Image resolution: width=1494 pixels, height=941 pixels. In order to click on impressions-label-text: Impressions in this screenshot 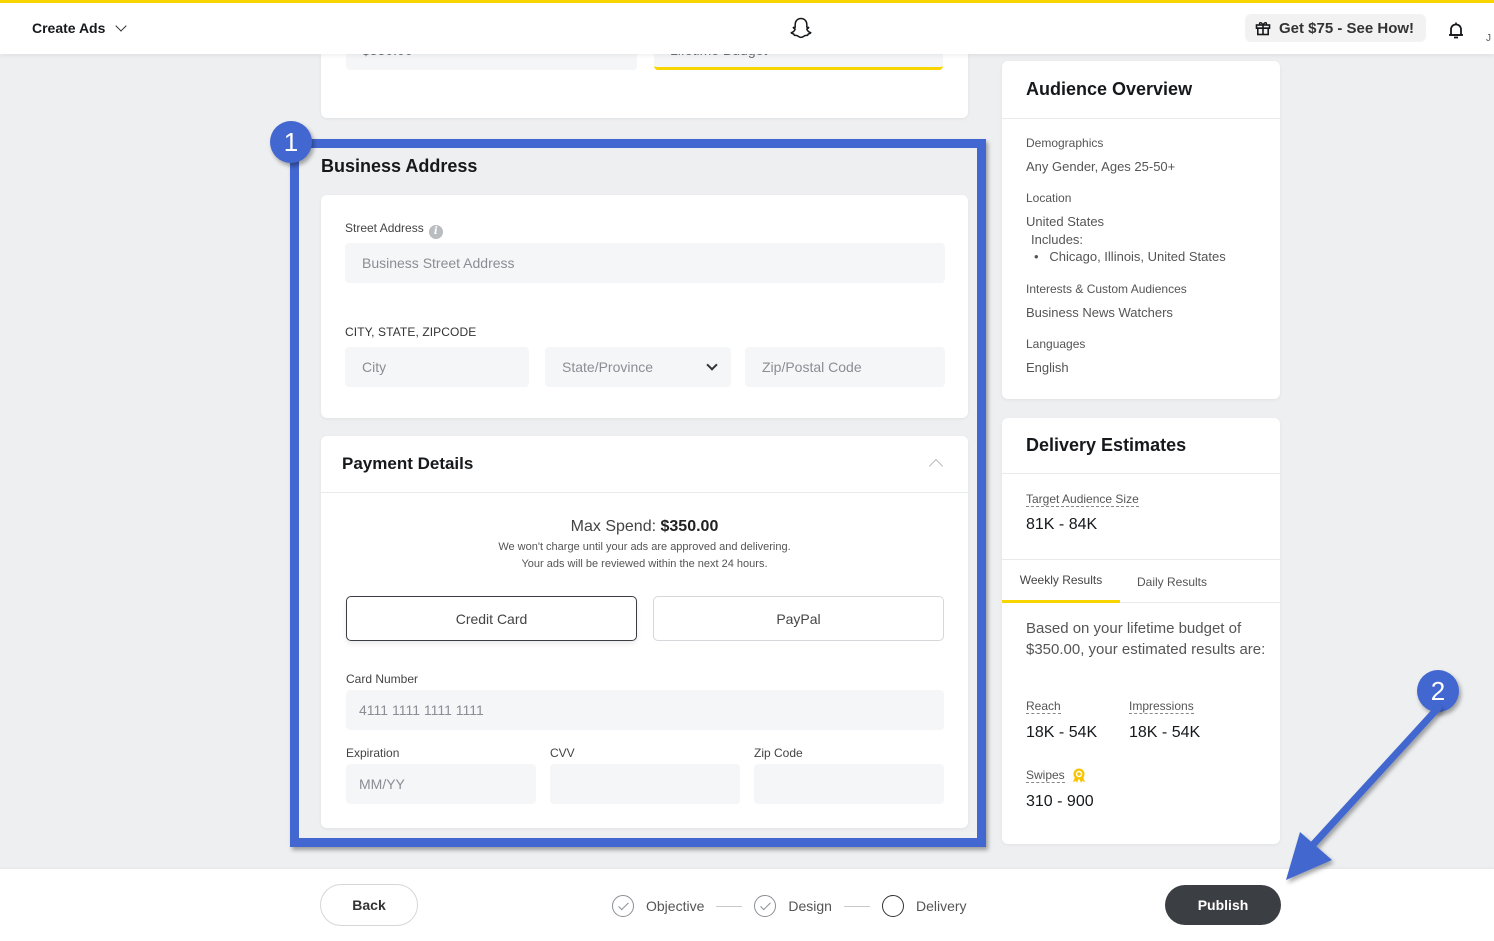, I will do `click(1161, 706)`.